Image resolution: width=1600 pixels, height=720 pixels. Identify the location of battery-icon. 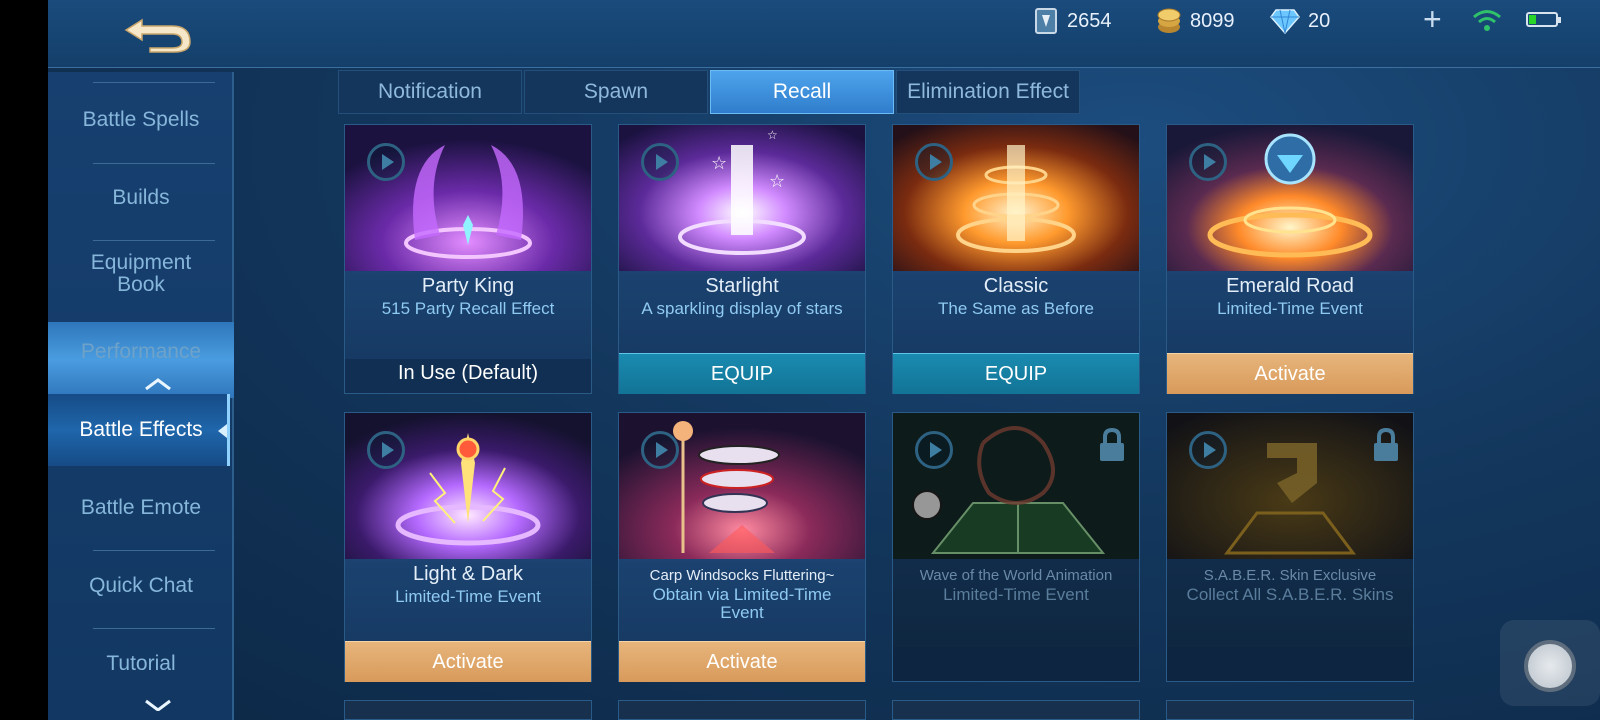
(1543, 19).